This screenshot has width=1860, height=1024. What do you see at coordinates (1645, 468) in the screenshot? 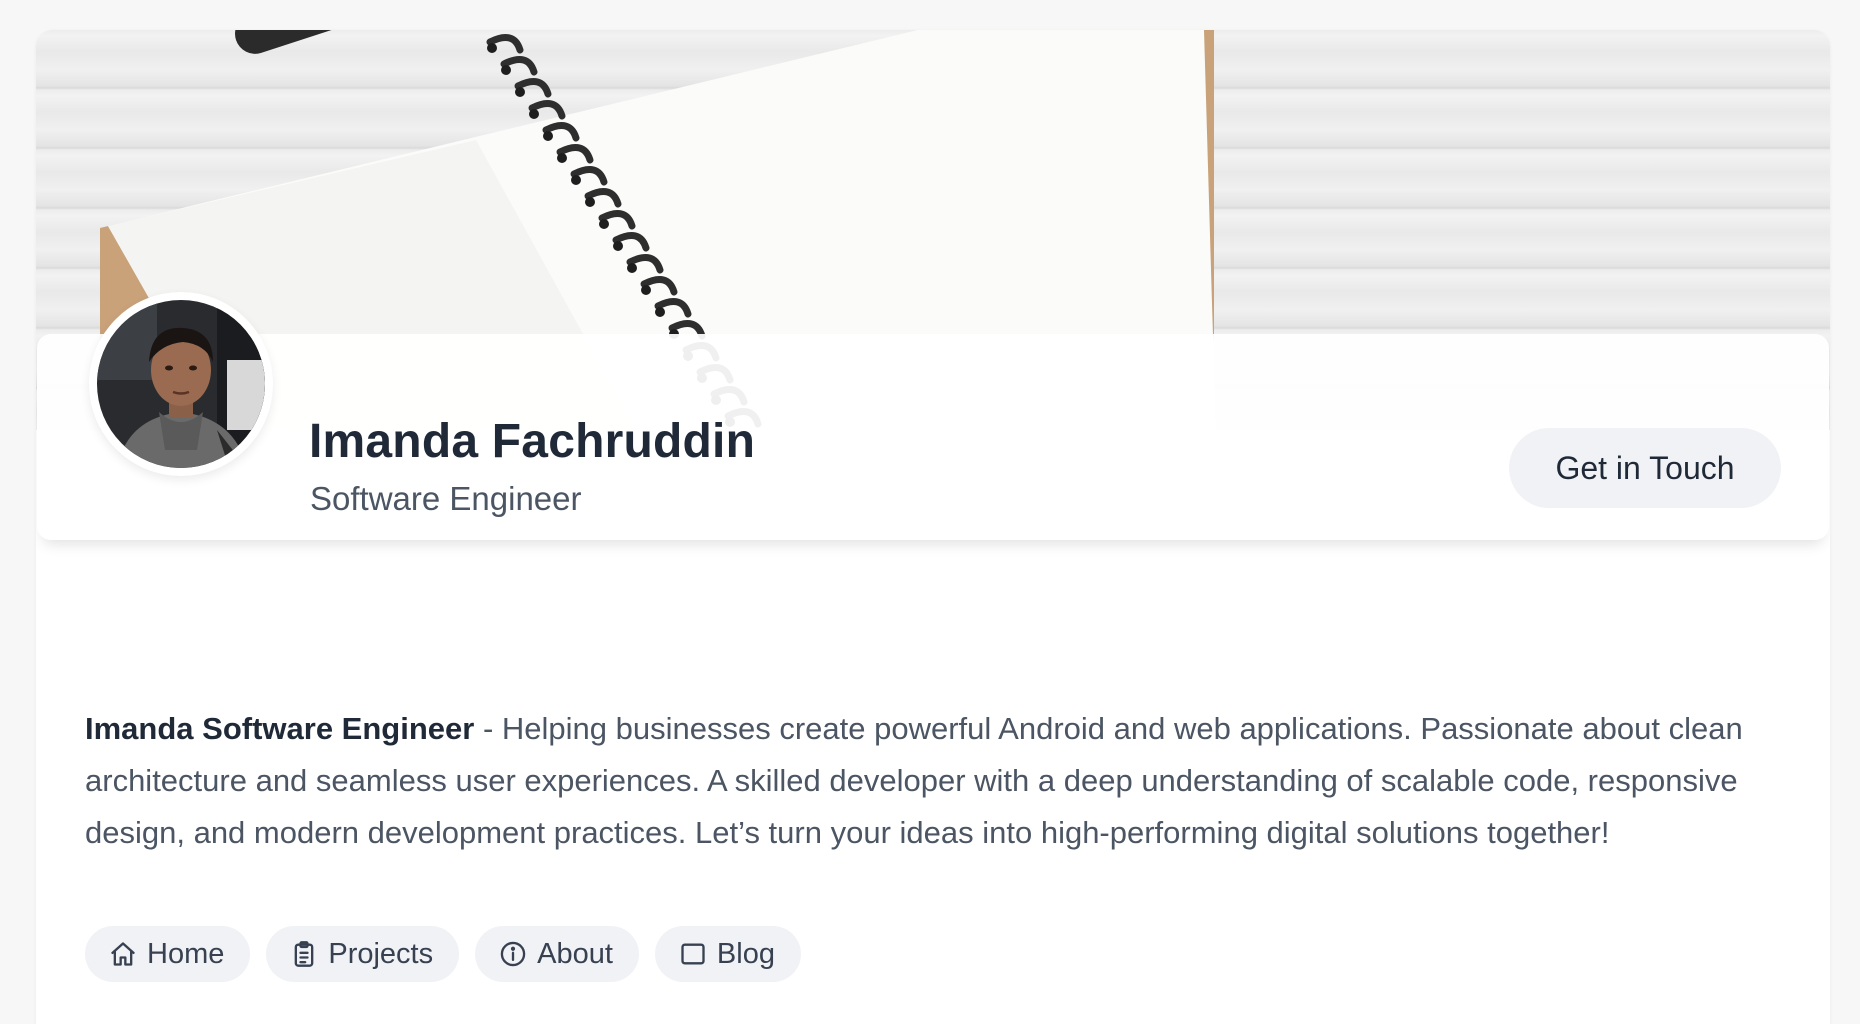
I see `get-in-touch-button: Get in Touch` at bounding box center [1645, 468].